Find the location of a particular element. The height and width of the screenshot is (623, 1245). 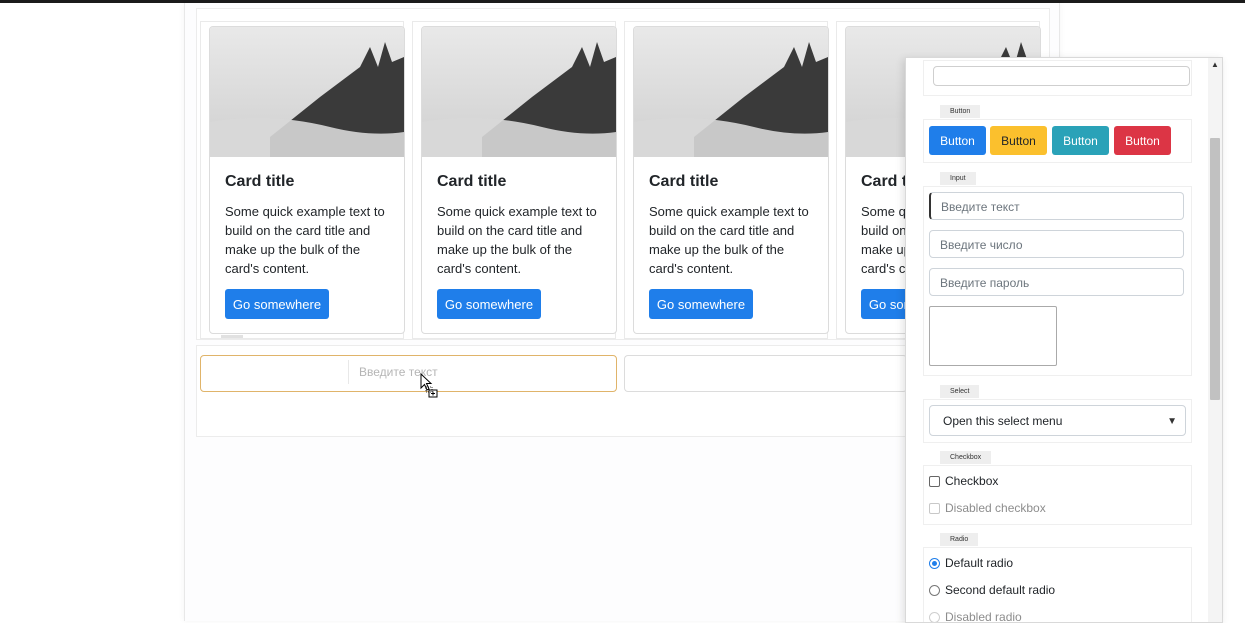

warning-button: Button is located at coordinates (1018, 140).